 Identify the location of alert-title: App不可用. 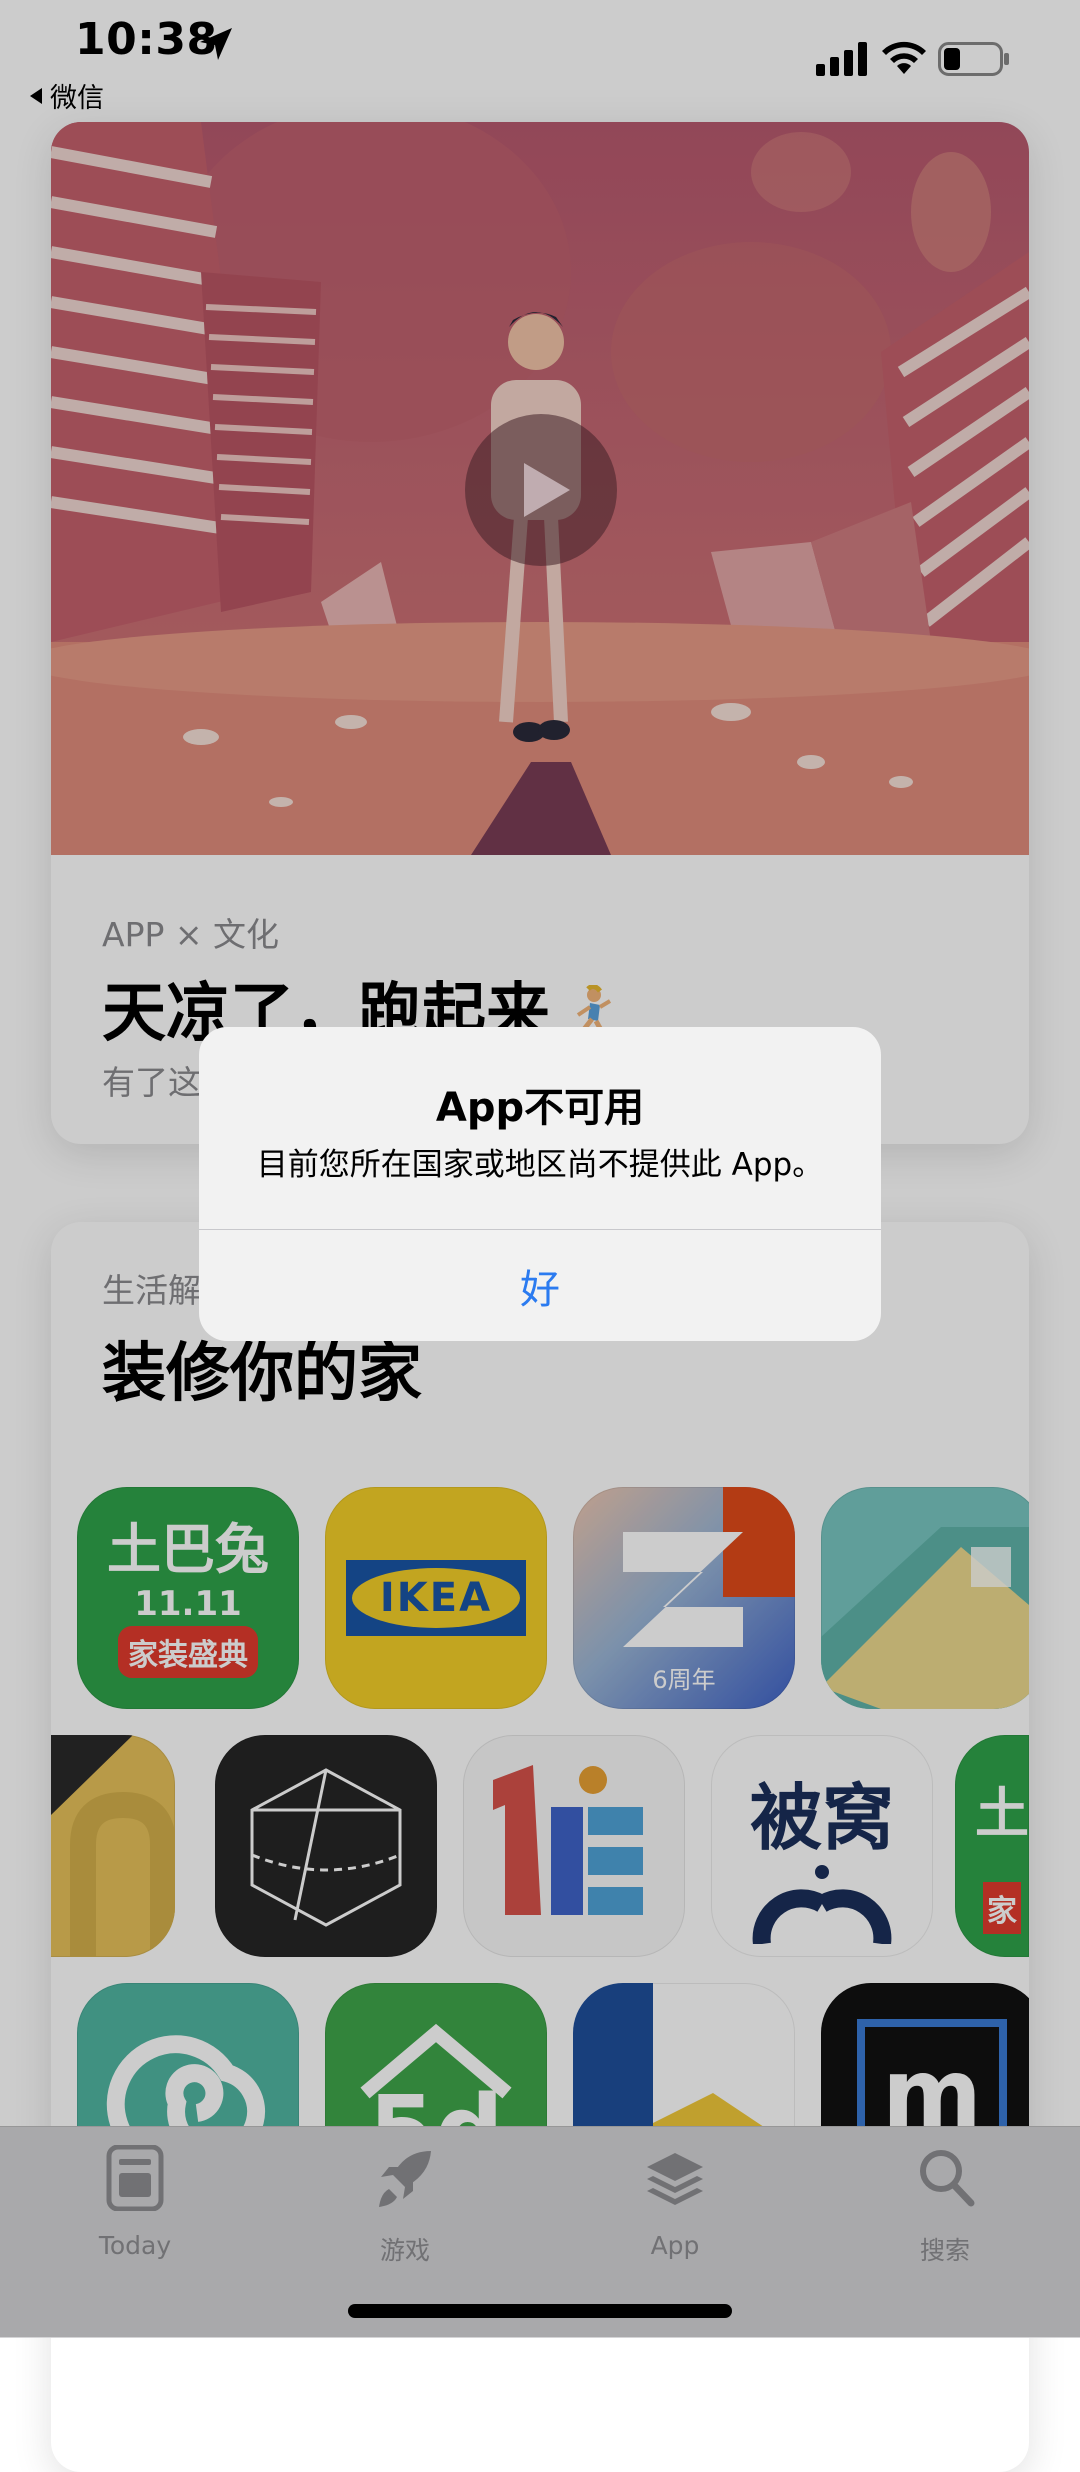
(540, 1108).